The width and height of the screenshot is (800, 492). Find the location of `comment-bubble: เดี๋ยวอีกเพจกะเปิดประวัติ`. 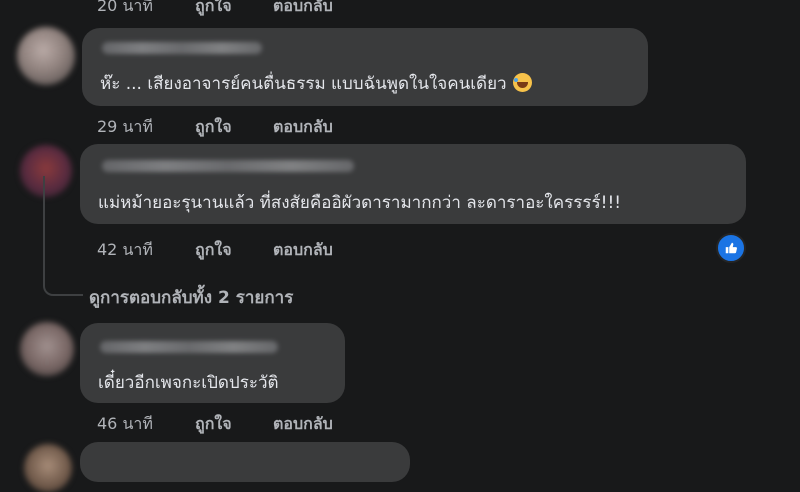

comment-bubble: เดี๋ยวอีกเพจกะเปิดประวัติ is located at coordinates (212, 363).